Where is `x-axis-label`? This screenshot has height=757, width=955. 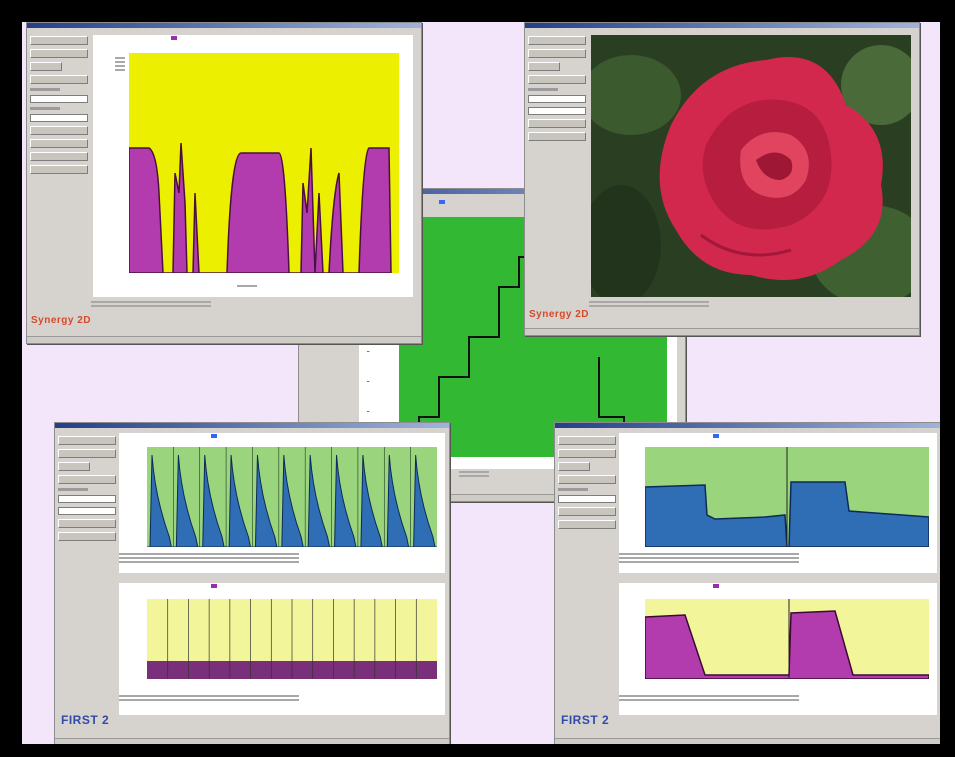 x-axis-label is located at coordinates (247, 293).